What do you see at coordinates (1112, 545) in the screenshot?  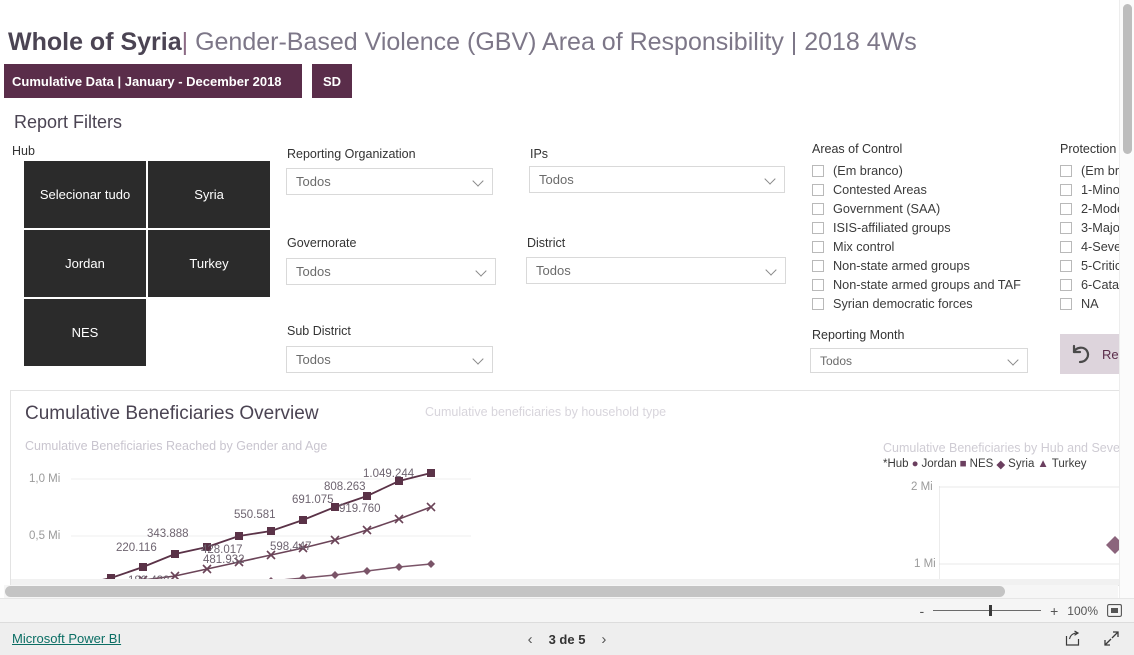 I see `scatter-point-syria` at bounding box center [1112, 545].